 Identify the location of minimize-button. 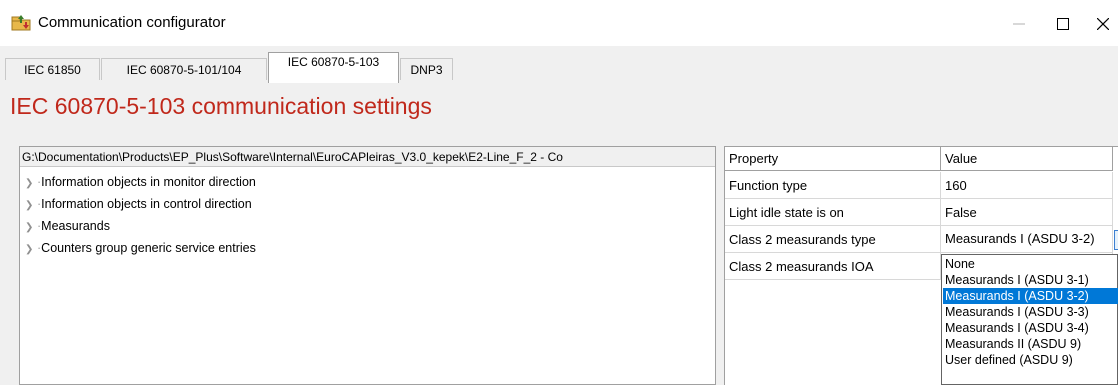
(1019, 24).